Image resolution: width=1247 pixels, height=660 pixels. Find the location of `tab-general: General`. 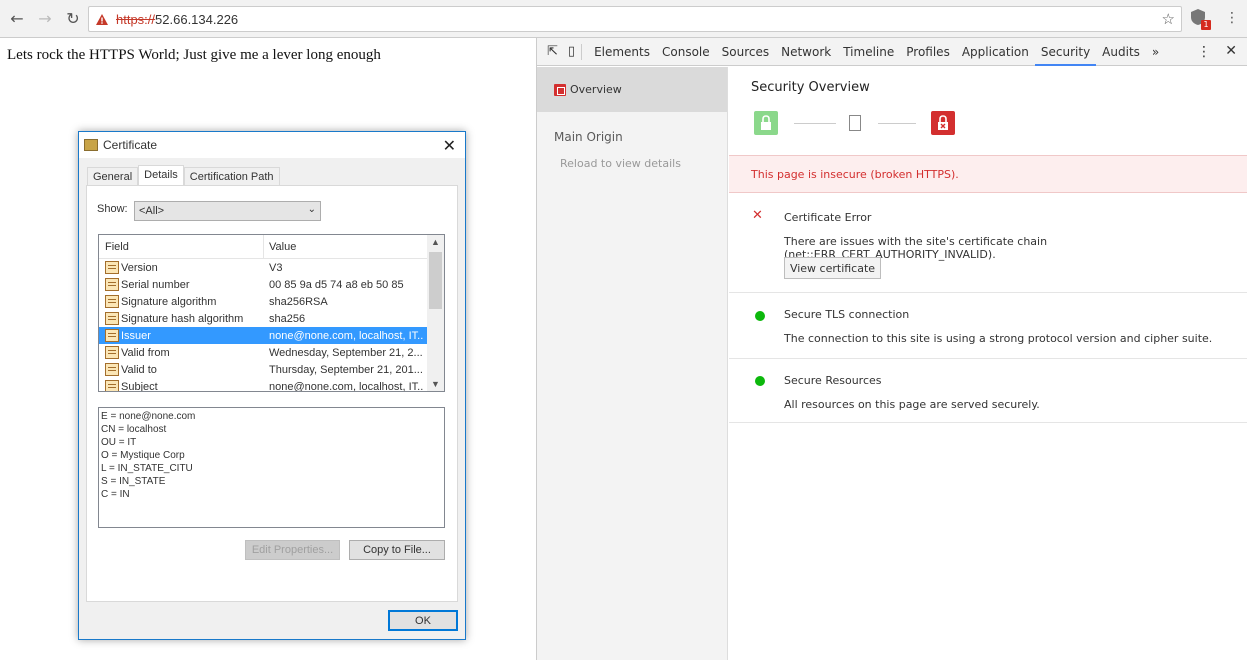

tab-general: General is located at coordinates (113, 176).